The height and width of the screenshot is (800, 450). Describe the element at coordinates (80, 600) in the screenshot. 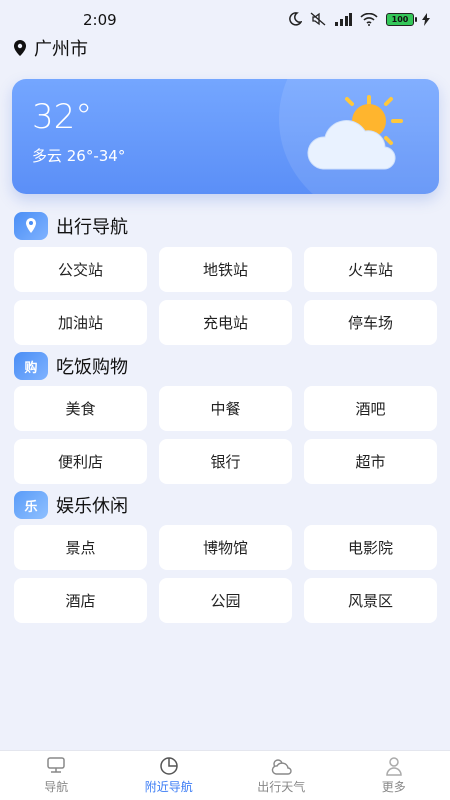

I see `grid-item-hotel: 酒店` at that location.